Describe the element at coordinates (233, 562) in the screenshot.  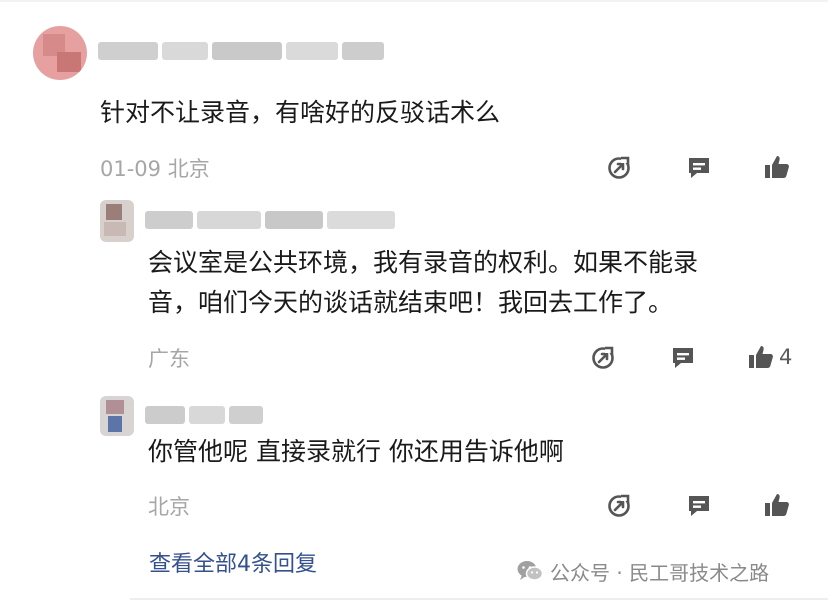
I see `view-all-replies-link: 查看全部4条回复` at that location.